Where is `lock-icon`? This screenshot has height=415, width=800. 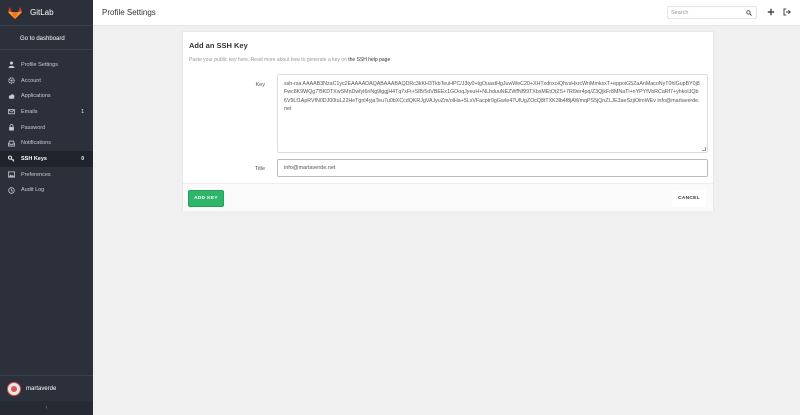 lock-icon is located at coordinates (11, 127).